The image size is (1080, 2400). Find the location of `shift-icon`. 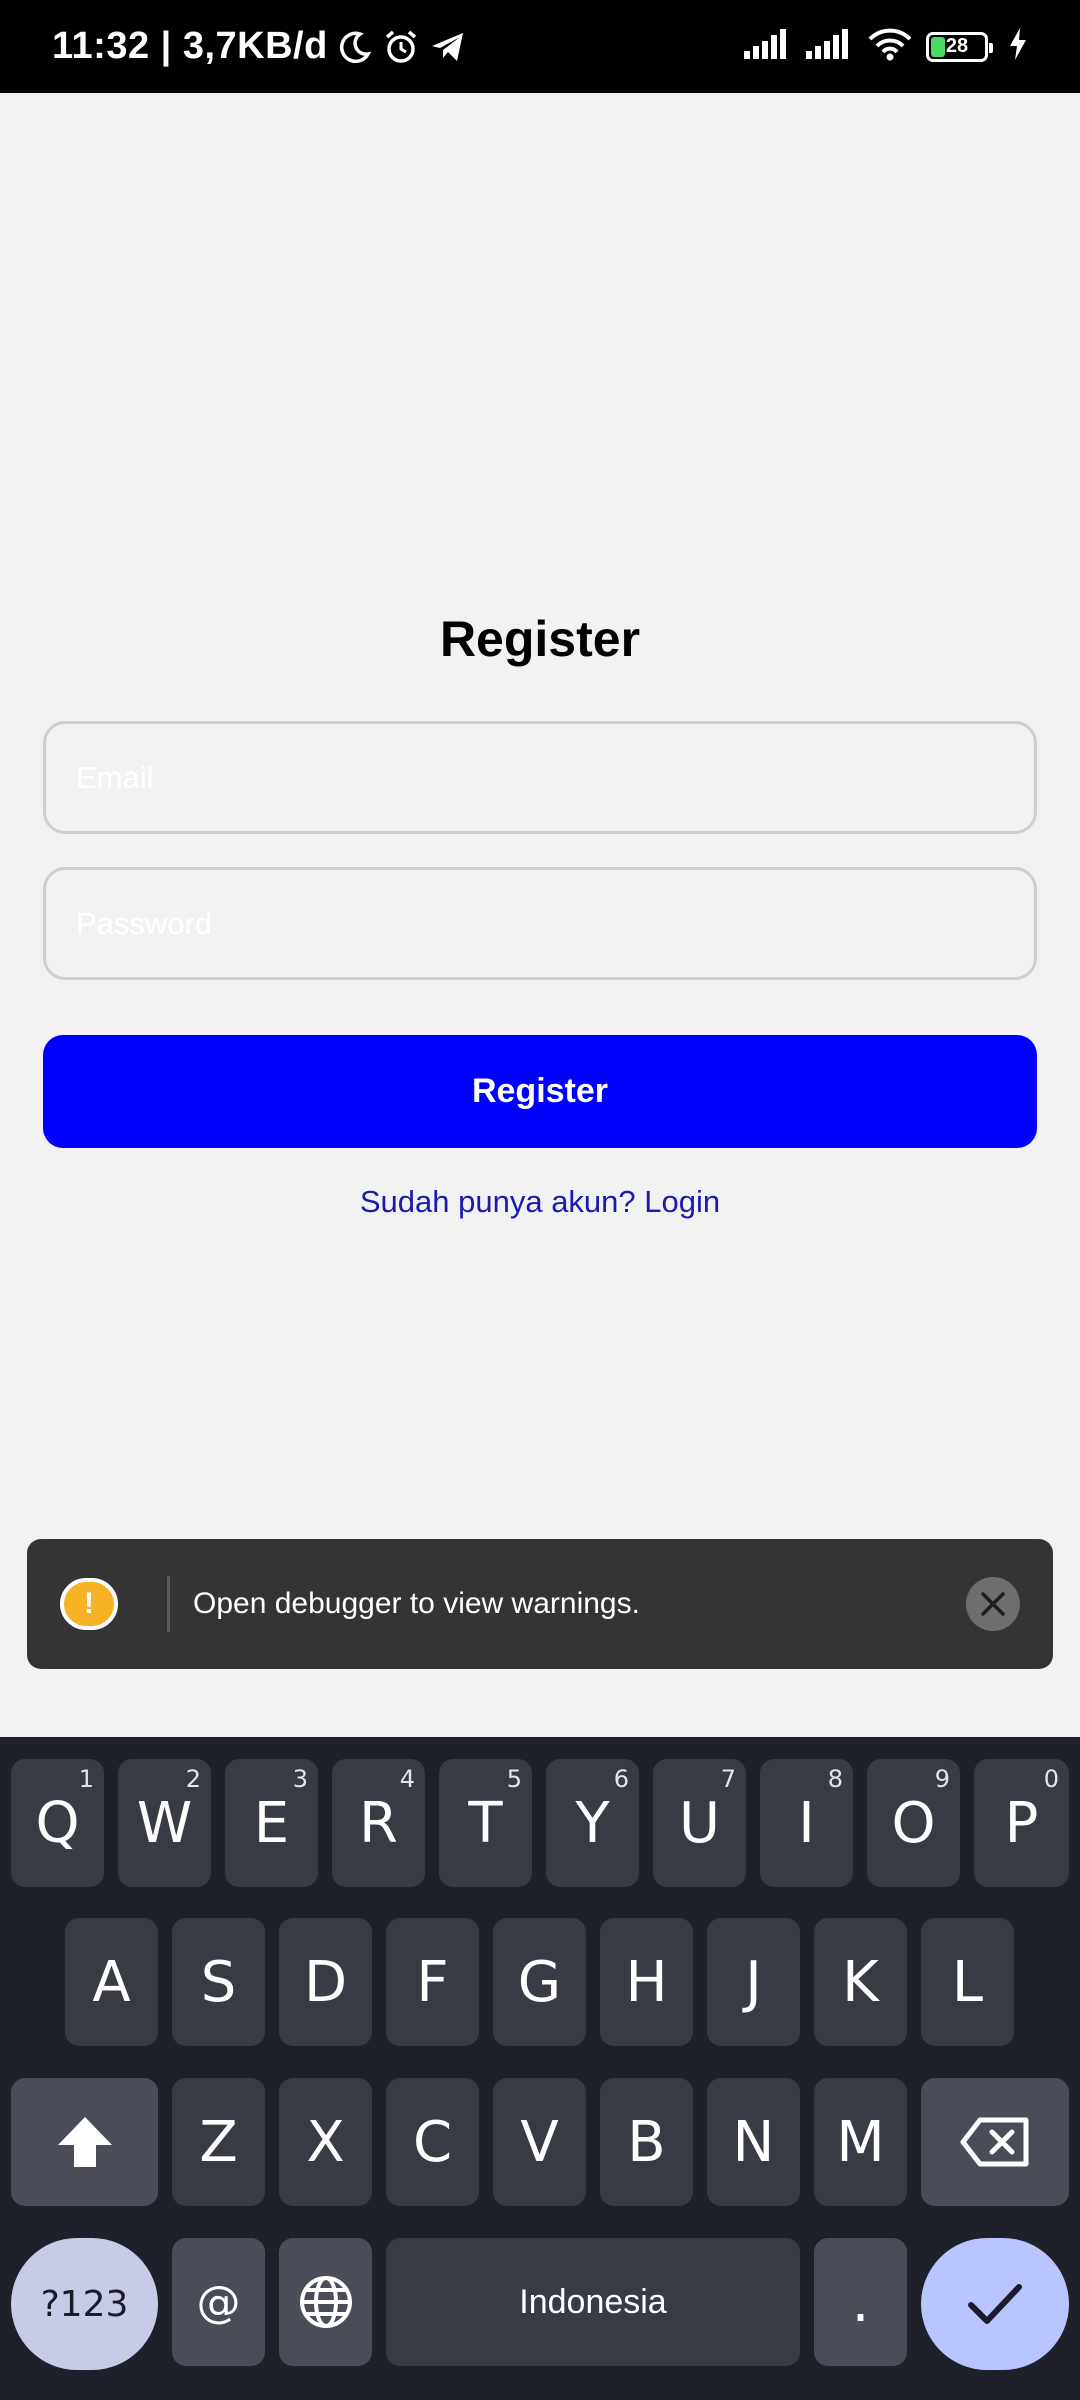

shift-icon is located at coordinates (84, 2142).